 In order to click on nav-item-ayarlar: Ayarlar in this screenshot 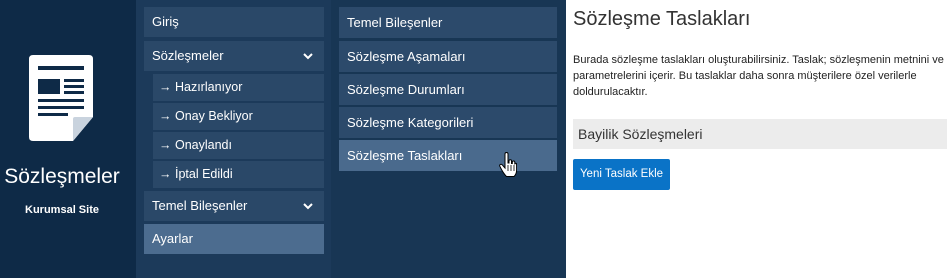, I will do `click(234, 239)`.